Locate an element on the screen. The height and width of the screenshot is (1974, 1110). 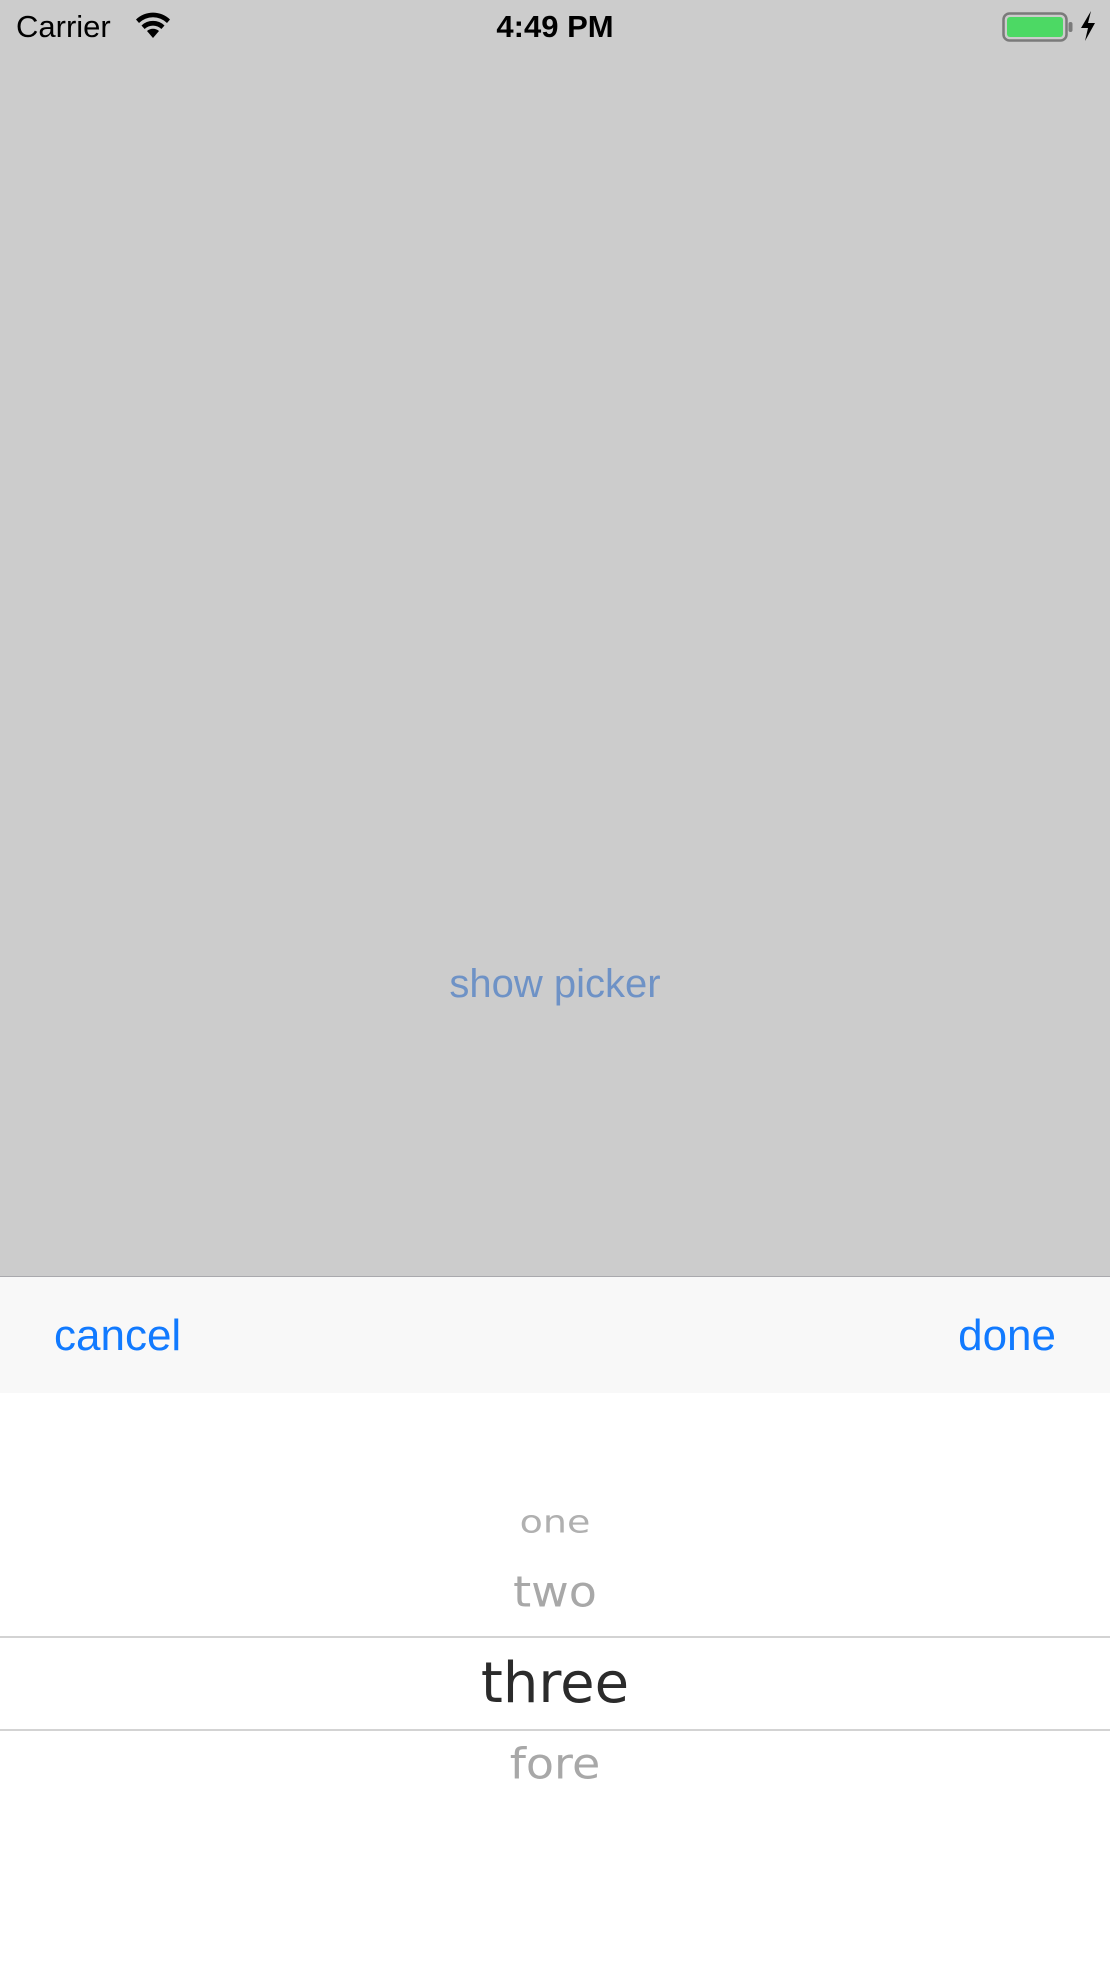
battery-icon is located at coordinates (1037, 27).